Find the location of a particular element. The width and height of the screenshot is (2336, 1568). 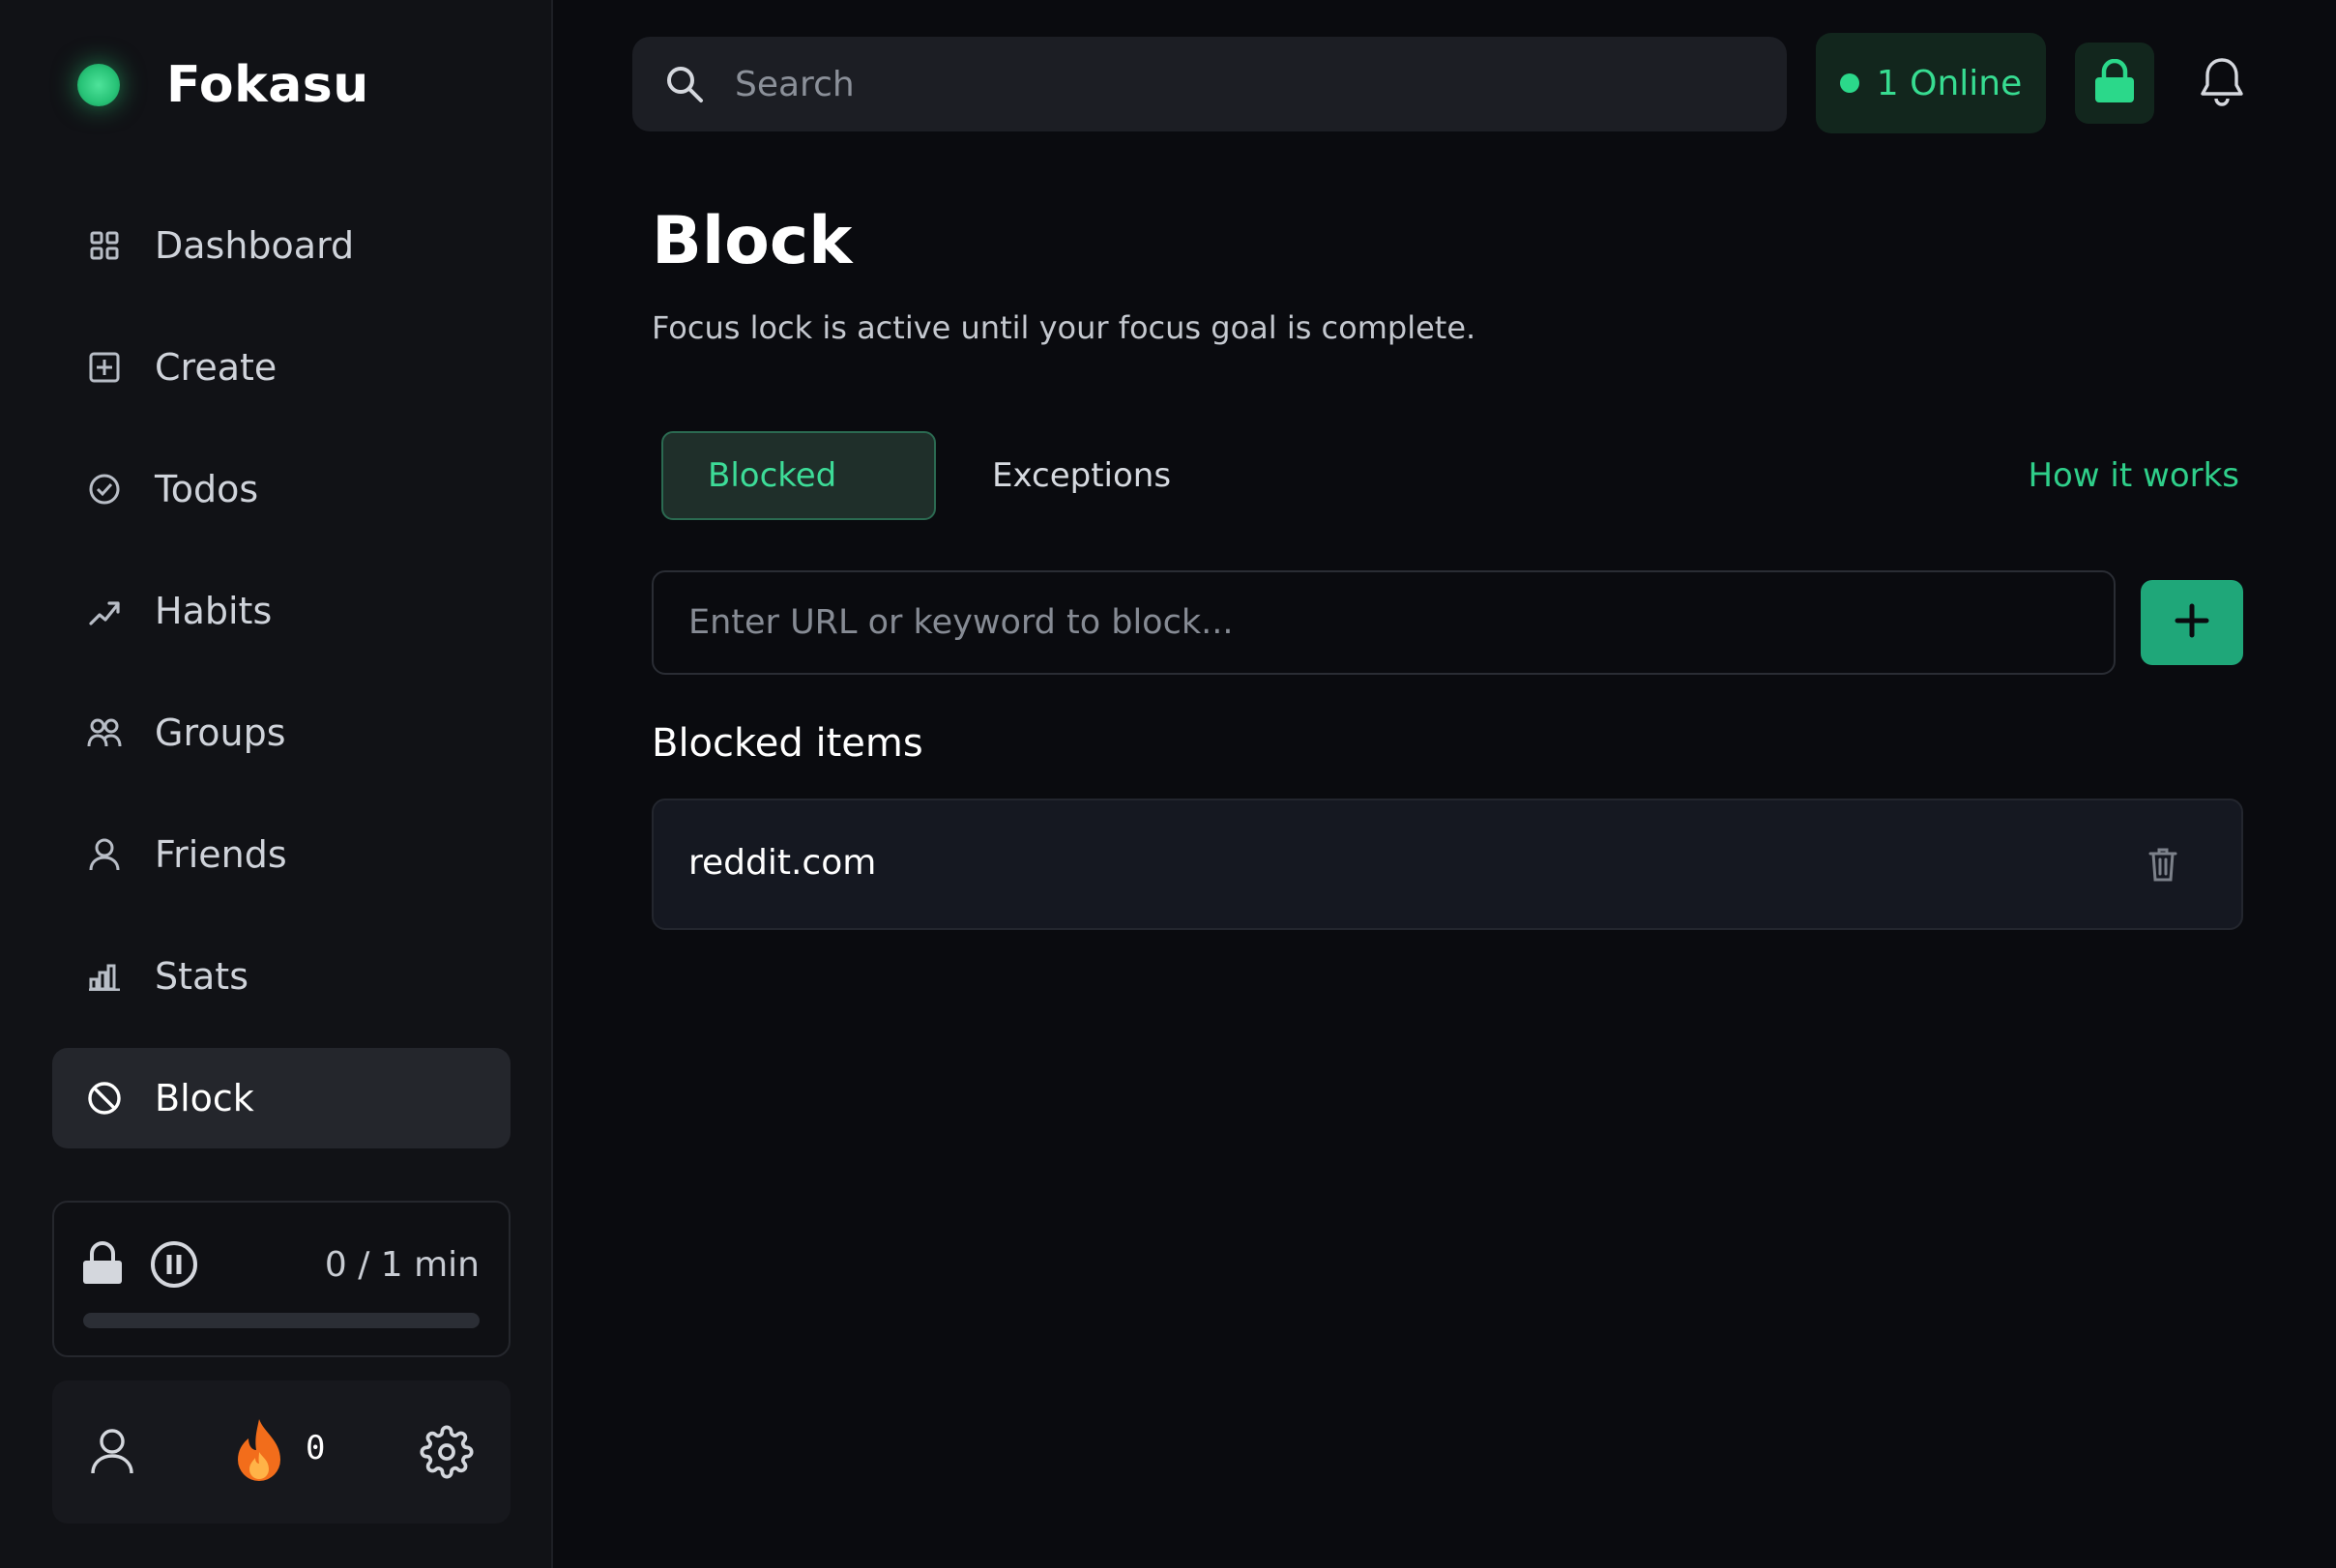

tab-blocked: Blocked is located at coordinates (798, 475).